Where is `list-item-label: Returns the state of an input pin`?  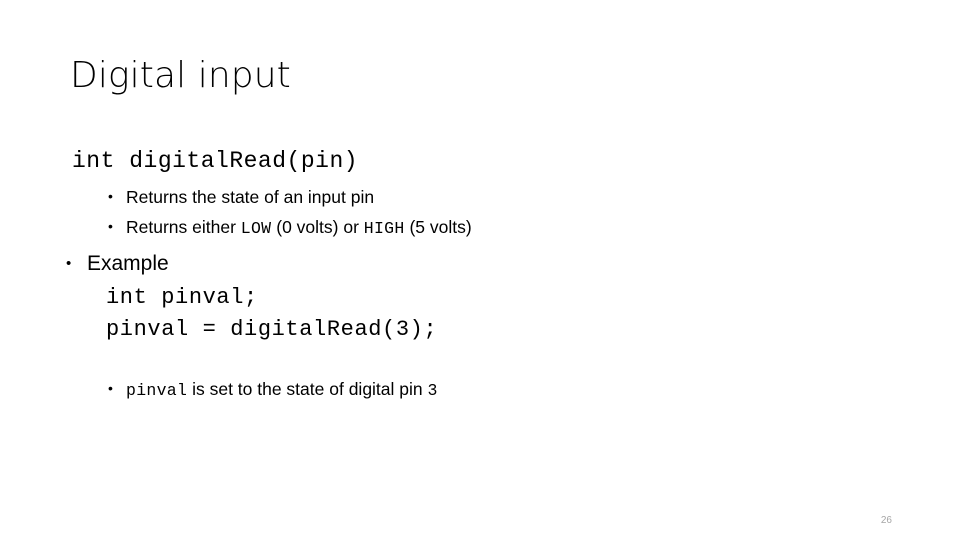
list-item-label: Returns the state of an input pin is located at coordinates (250, 197).